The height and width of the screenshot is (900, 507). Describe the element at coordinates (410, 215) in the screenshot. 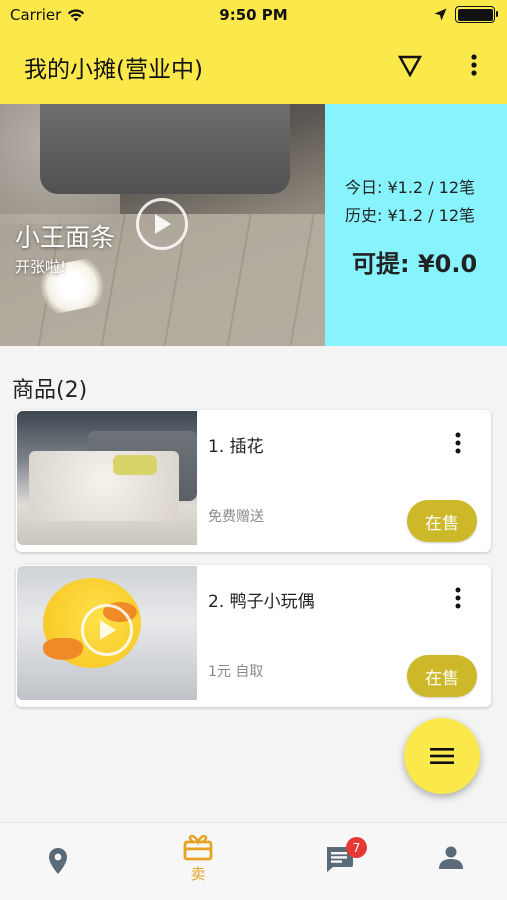

I see `history-earnings: 历史: ¥1.2 / 12笔` at that location.